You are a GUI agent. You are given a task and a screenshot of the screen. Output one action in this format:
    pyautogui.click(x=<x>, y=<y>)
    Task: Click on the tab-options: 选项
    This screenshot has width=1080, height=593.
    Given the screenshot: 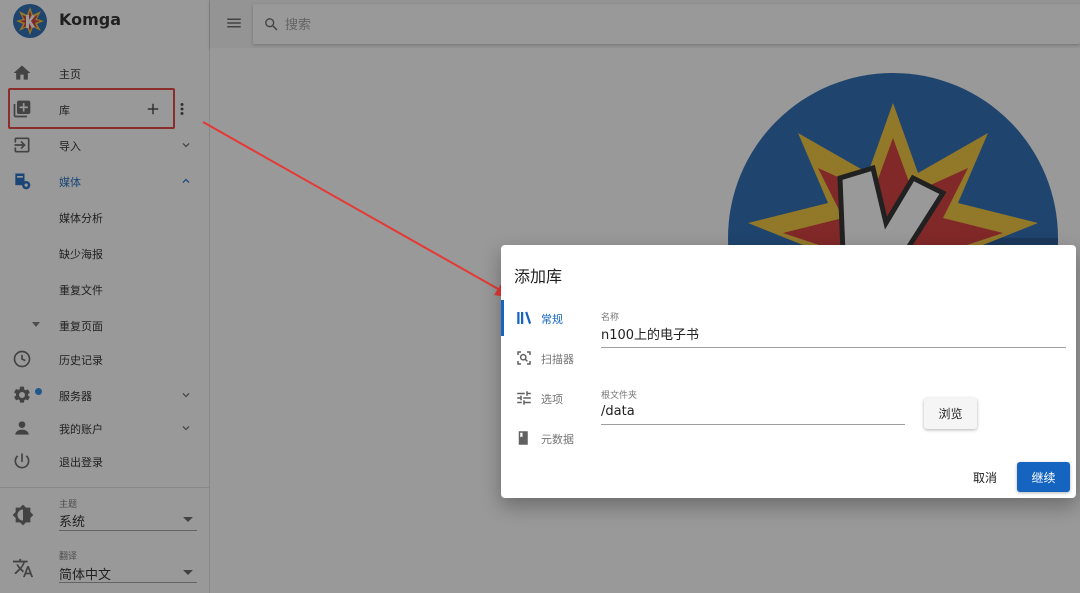 What is the action you would take?
    pyautogui.click(x=547, y=398)
    